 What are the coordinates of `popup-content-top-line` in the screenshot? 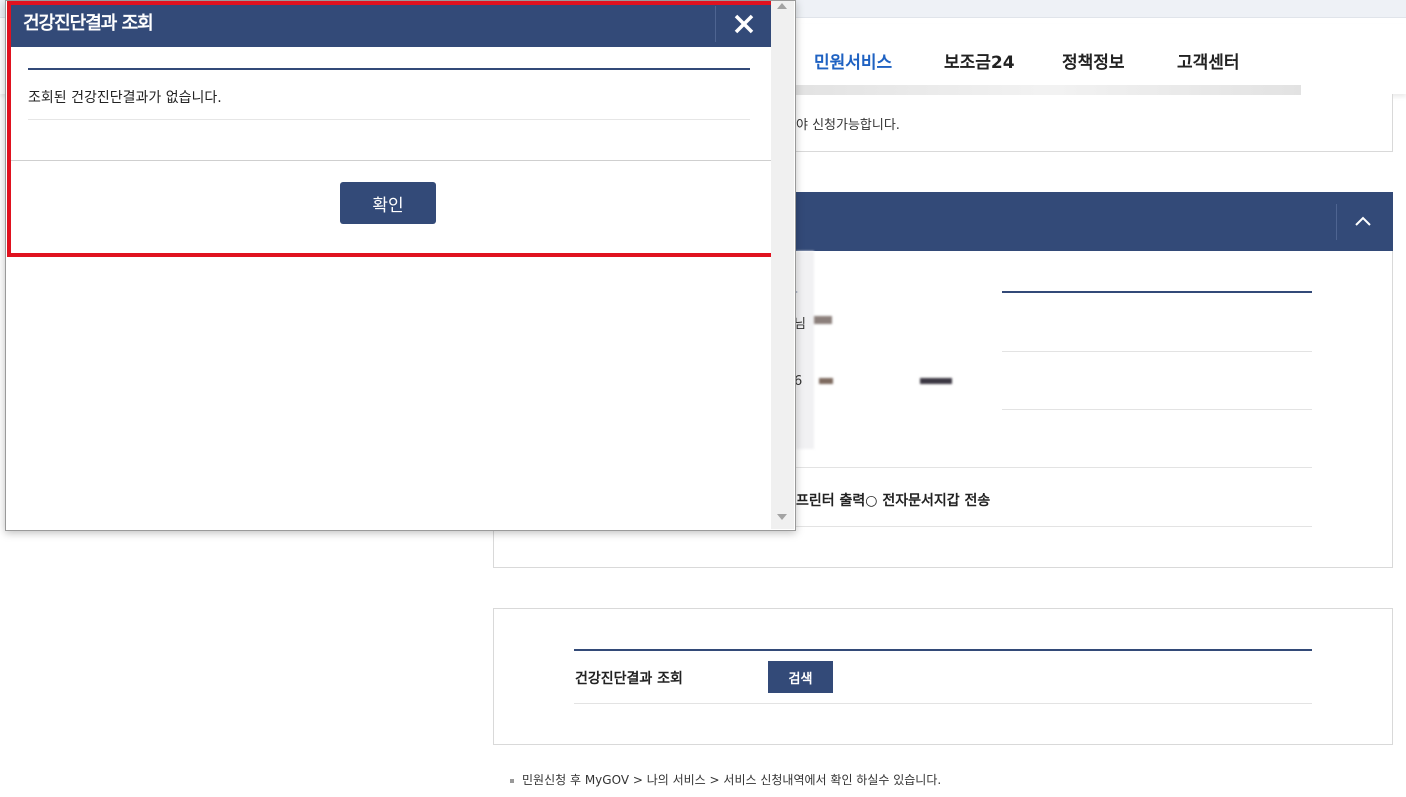 It's located at (389, 69).